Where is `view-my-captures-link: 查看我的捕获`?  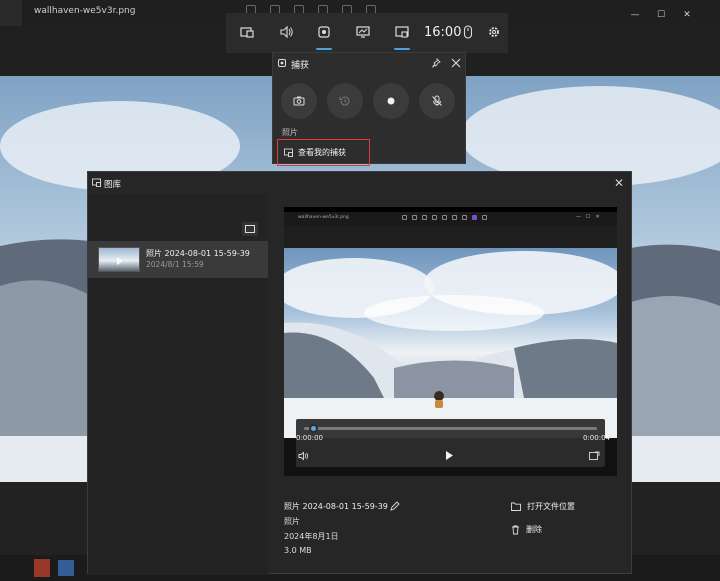
view-my-captures-link: 查看我的捕获 is located at coordinates (323, 152).